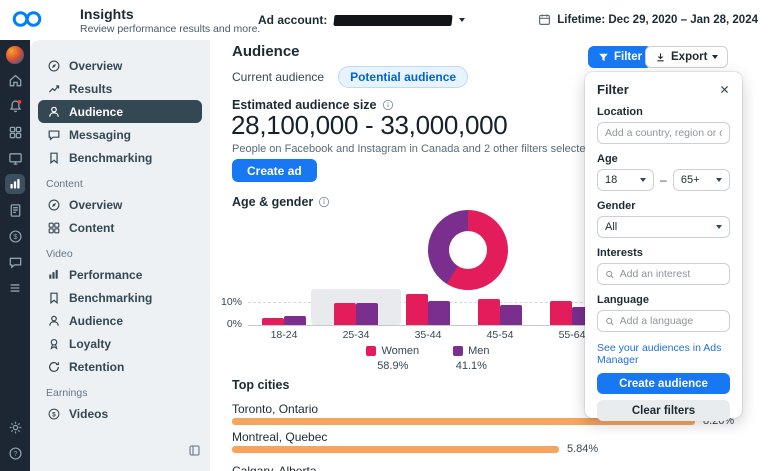  What do you see at coordinates (15, 184) in the screenshot?
I see `insights-icon` at bounding box center [15, 184].